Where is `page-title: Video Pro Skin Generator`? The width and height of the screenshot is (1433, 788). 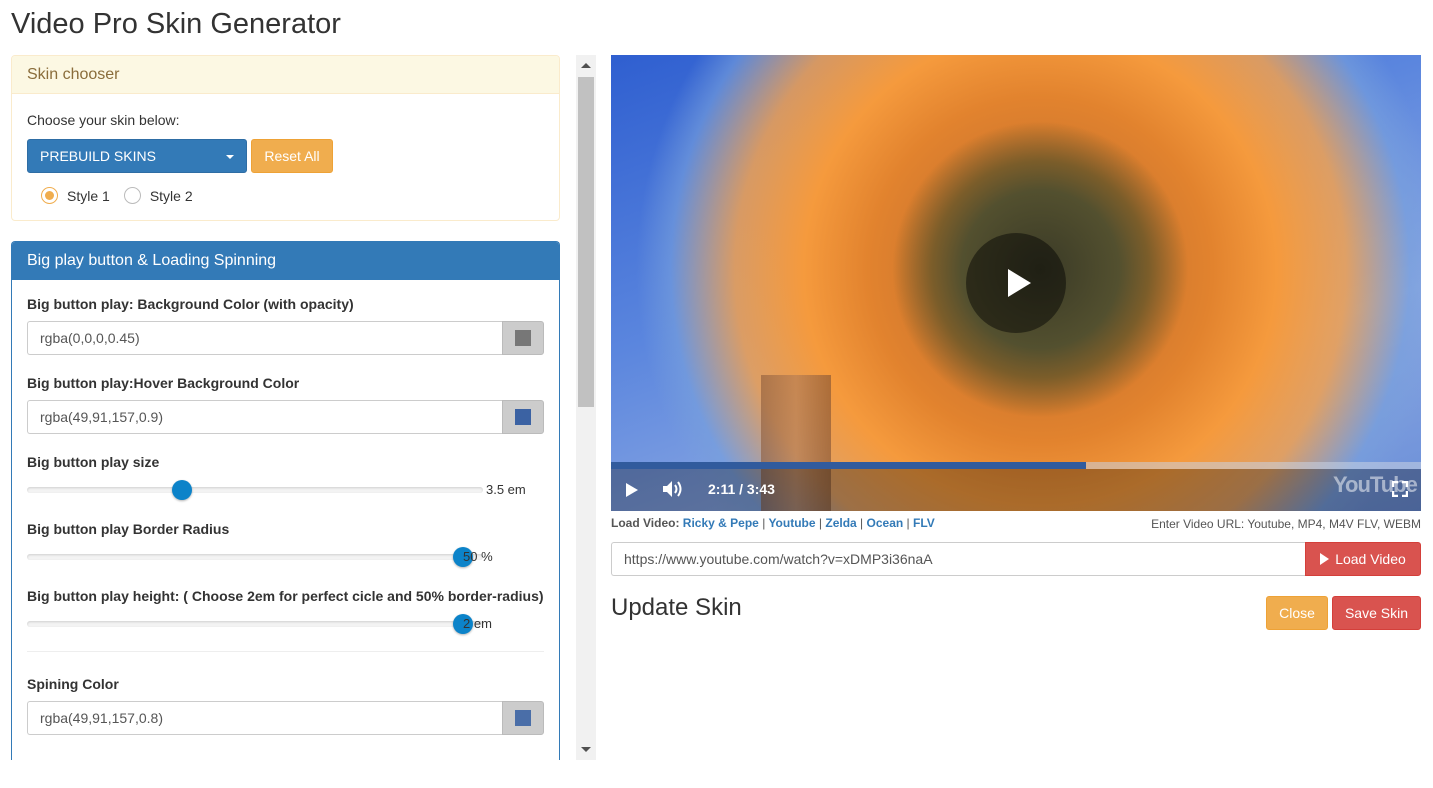
page-title: Video Pro Skin Generator is located at coordinates (176, 24).